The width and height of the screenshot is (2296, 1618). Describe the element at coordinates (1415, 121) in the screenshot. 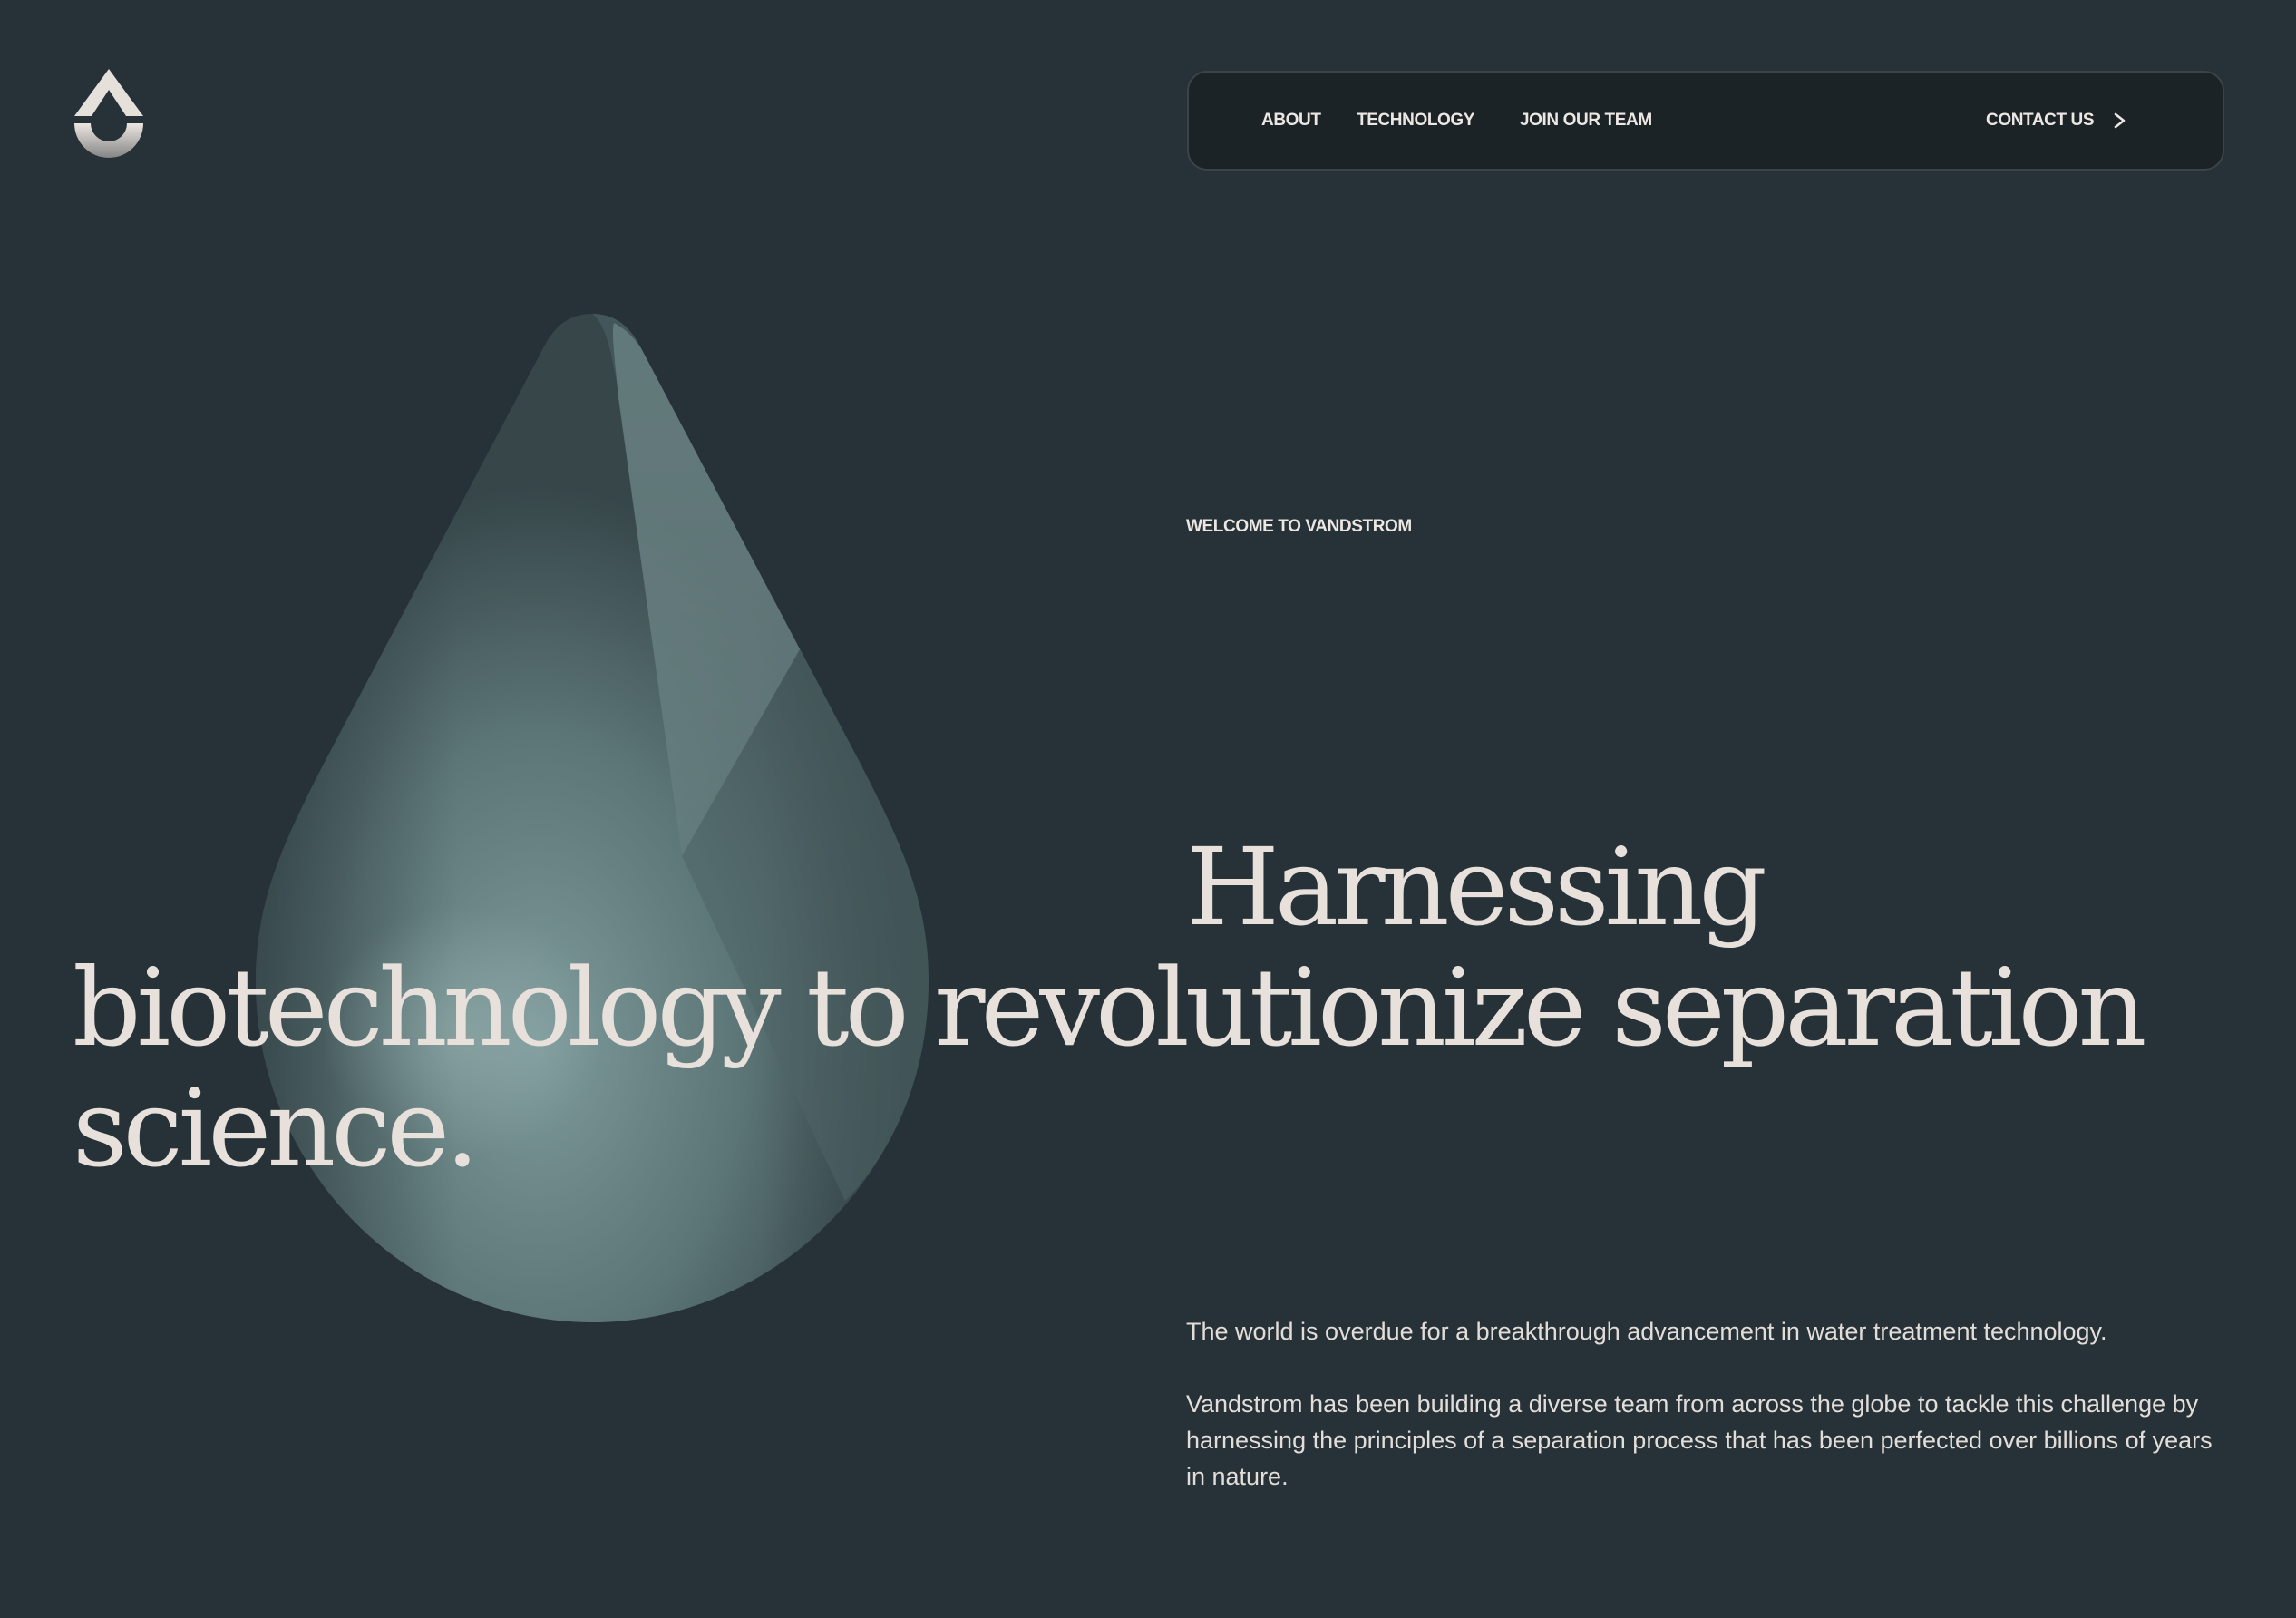

I see `nav-link-technology: TECHNOLOGY` at that location.